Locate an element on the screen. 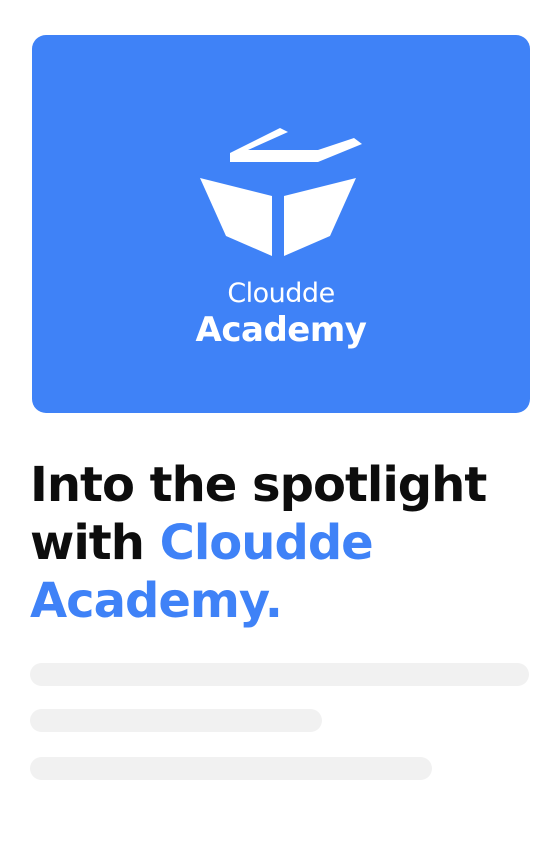 The width and height of the screenshot is (560, 862). brand-name-line1: Cloudde is located at coordinates (281, 293).